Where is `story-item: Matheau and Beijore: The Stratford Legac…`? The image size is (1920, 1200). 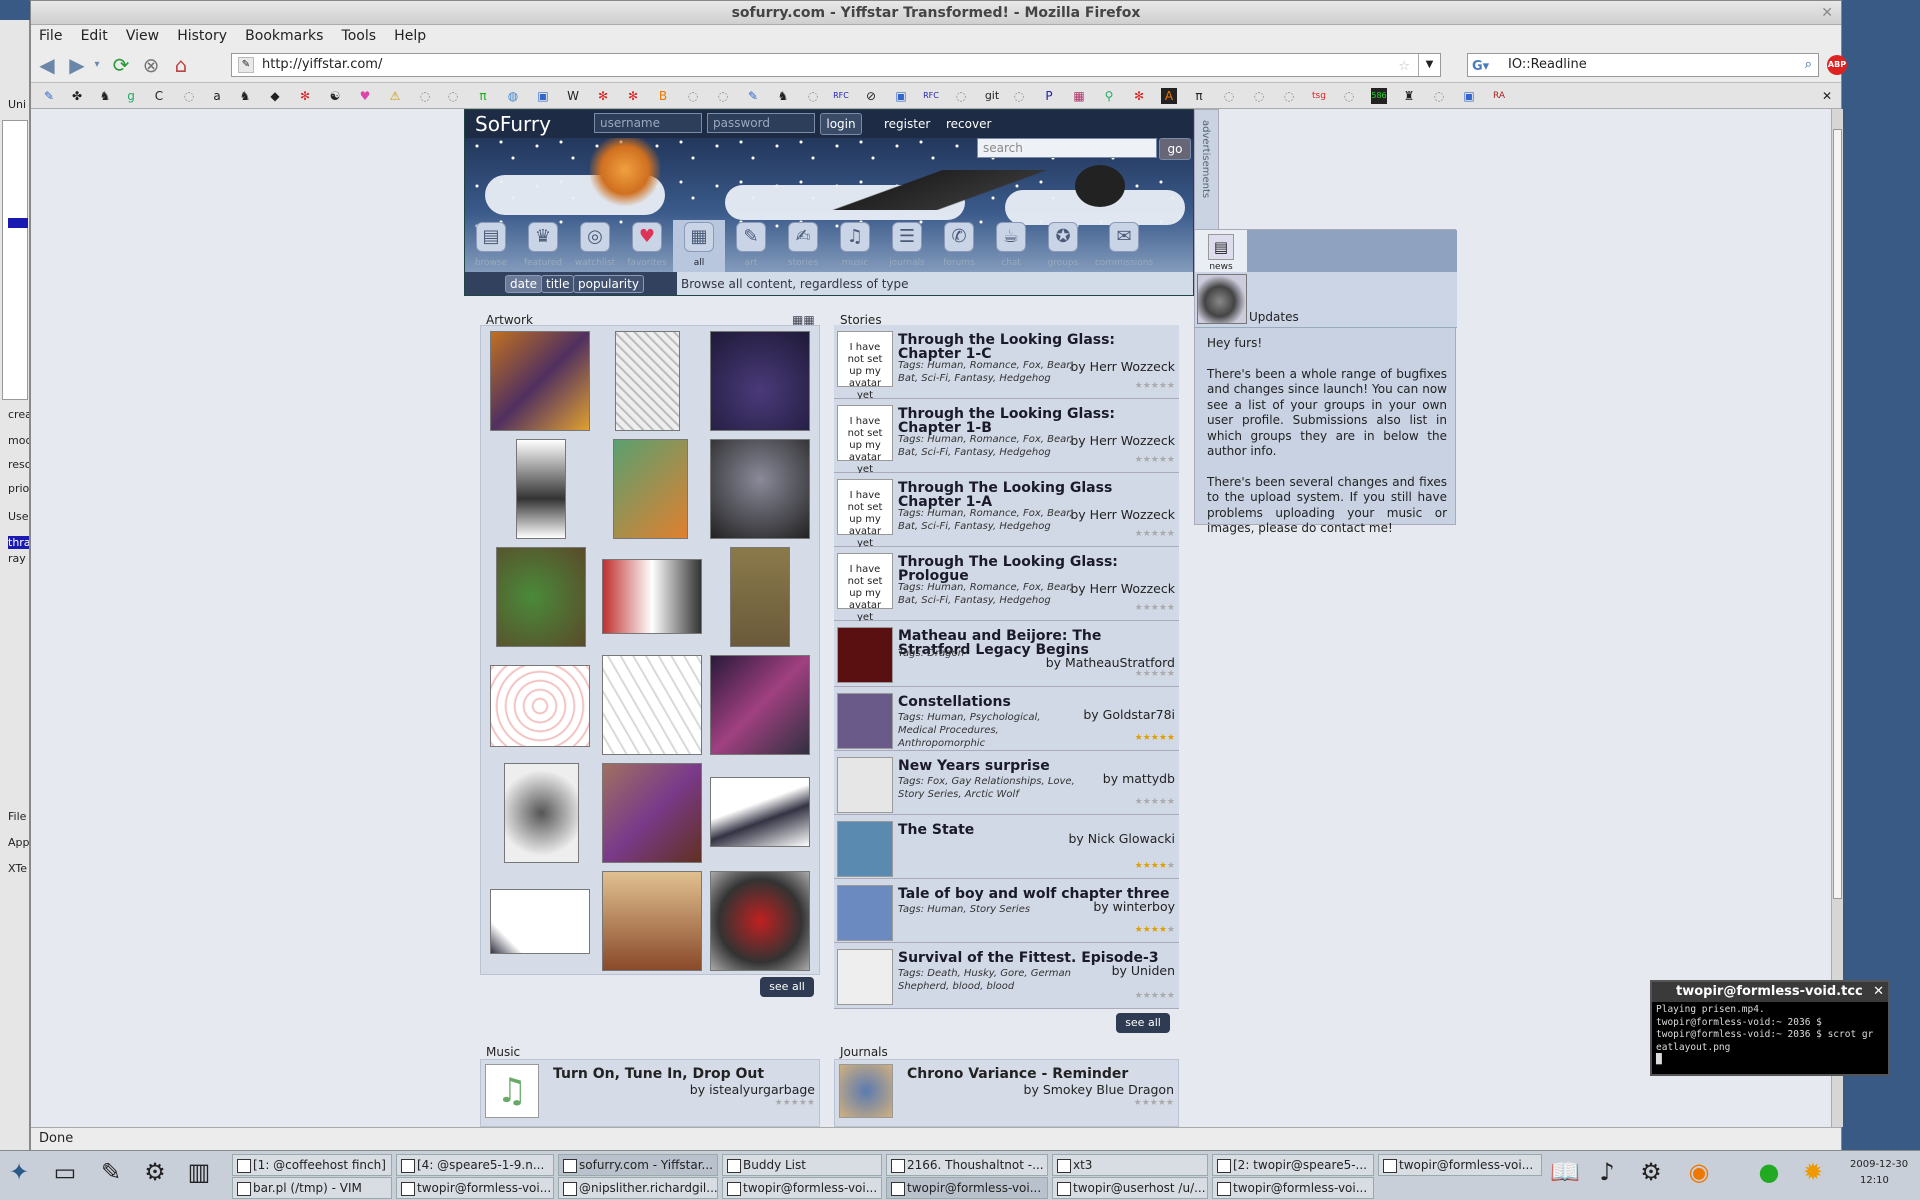
story-item: Matheau and Beijore: The Stratford Legac… is located at coordinates (1006, 654).